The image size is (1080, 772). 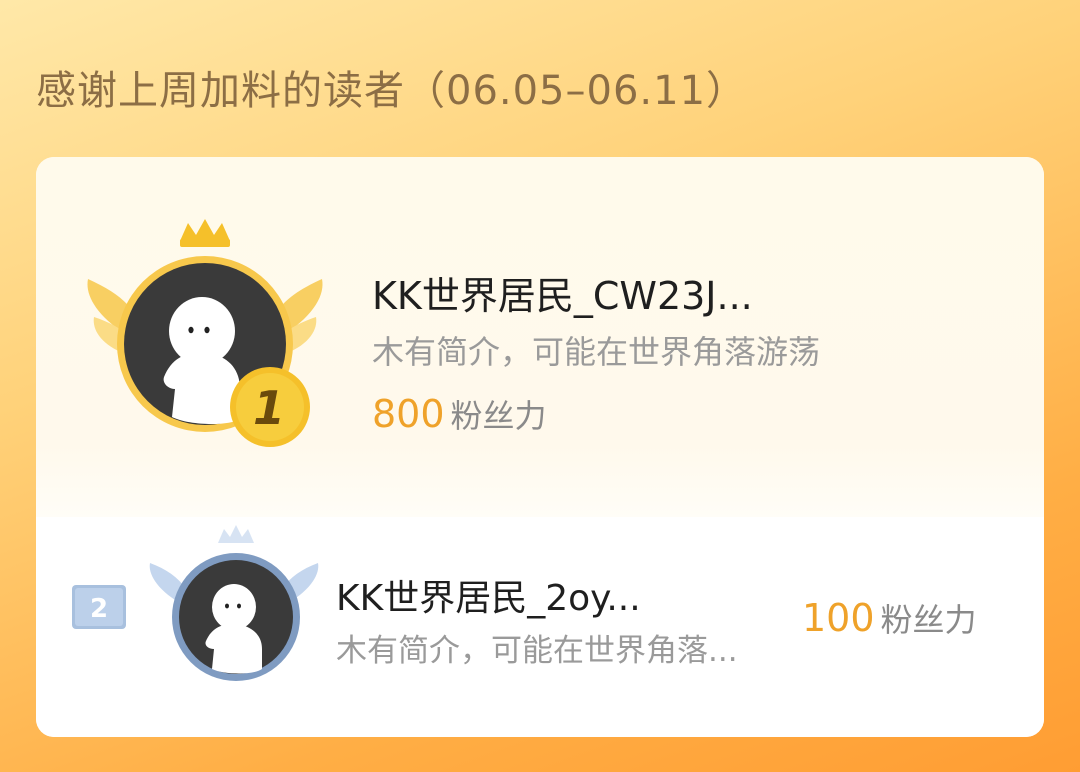 What do you see at coordinates (234, 605) in the screenshot?
I see `silver-avatar-frame` at bounding box center [234, 605].